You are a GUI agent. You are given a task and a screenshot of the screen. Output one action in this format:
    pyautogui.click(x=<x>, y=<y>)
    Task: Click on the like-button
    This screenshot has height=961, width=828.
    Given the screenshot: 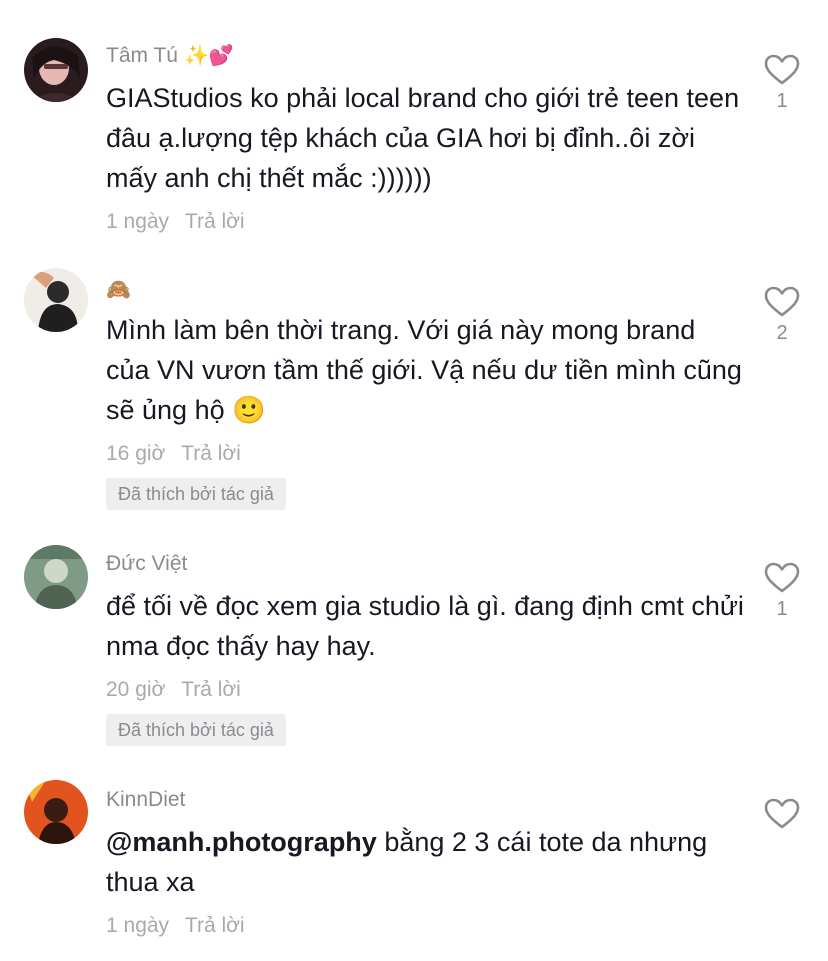 What is the action you would take?
    pyautogui.click(x=782, y=816)
    